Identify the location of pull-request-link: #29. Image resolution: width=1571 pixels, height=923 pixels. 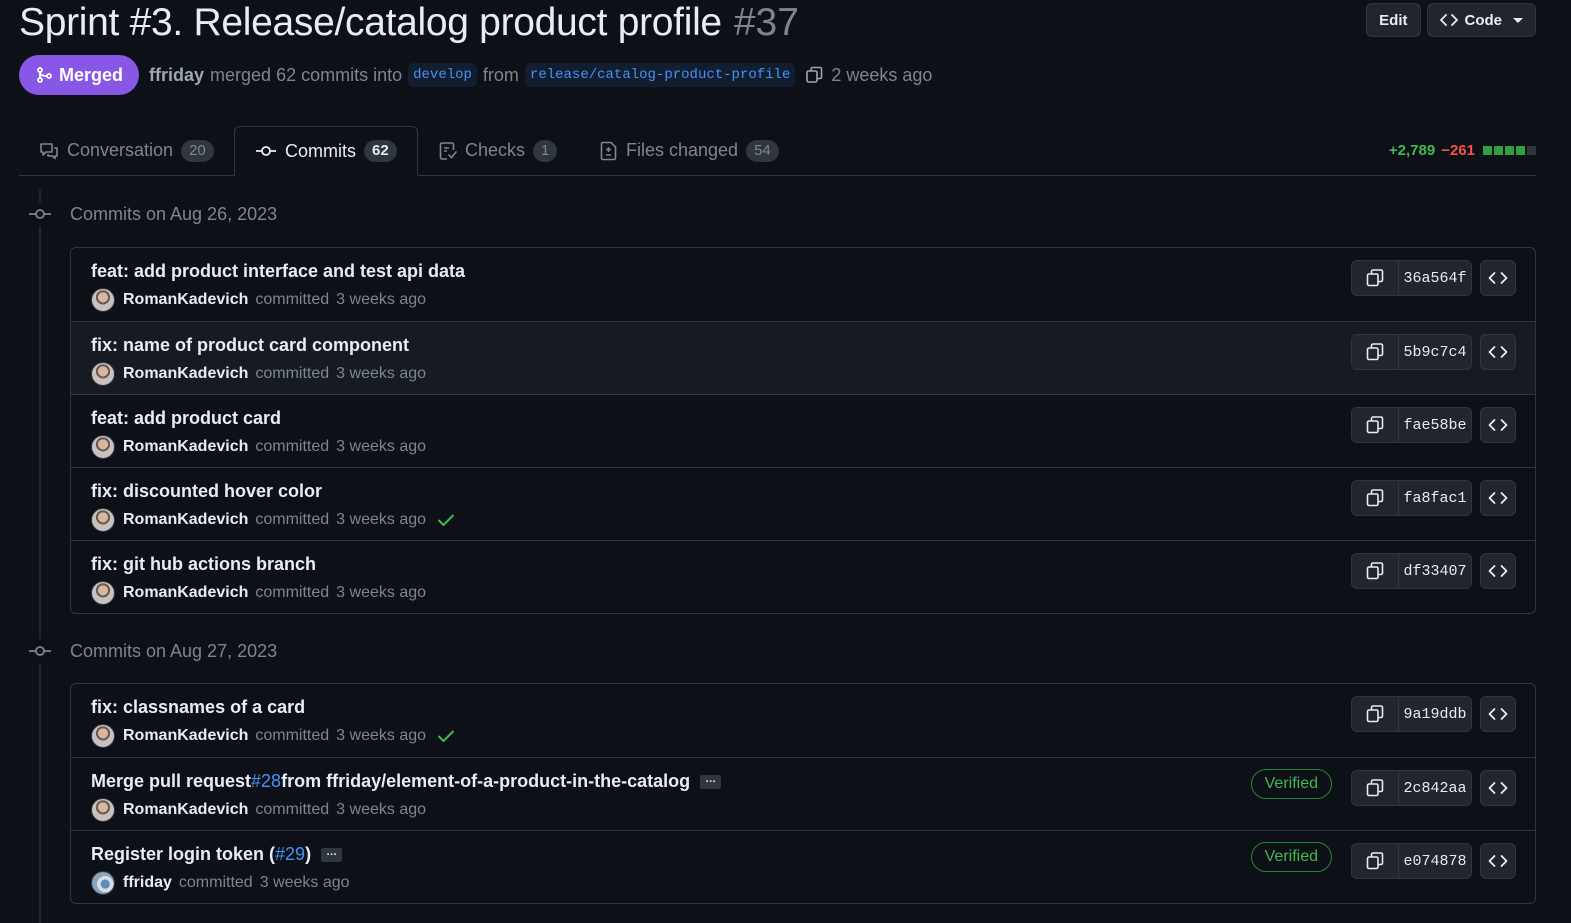
(290, 854).